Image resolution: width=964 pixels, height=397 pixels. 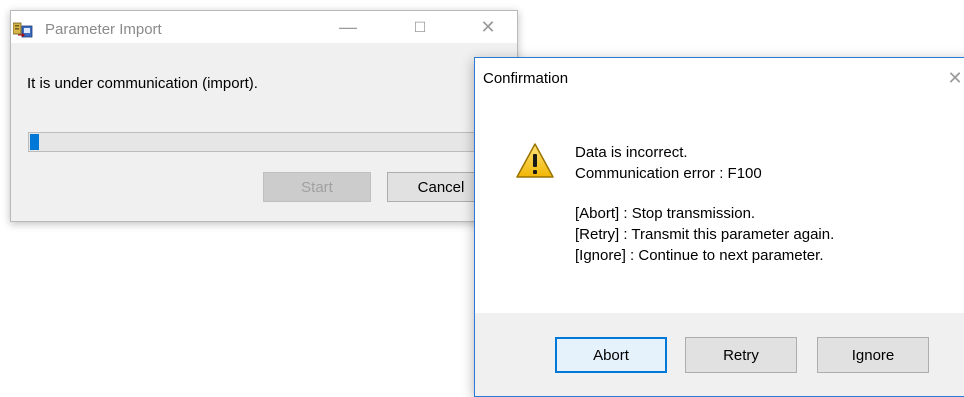 I want to click on ignore-button: Ignore, so click(x=873, y=355).